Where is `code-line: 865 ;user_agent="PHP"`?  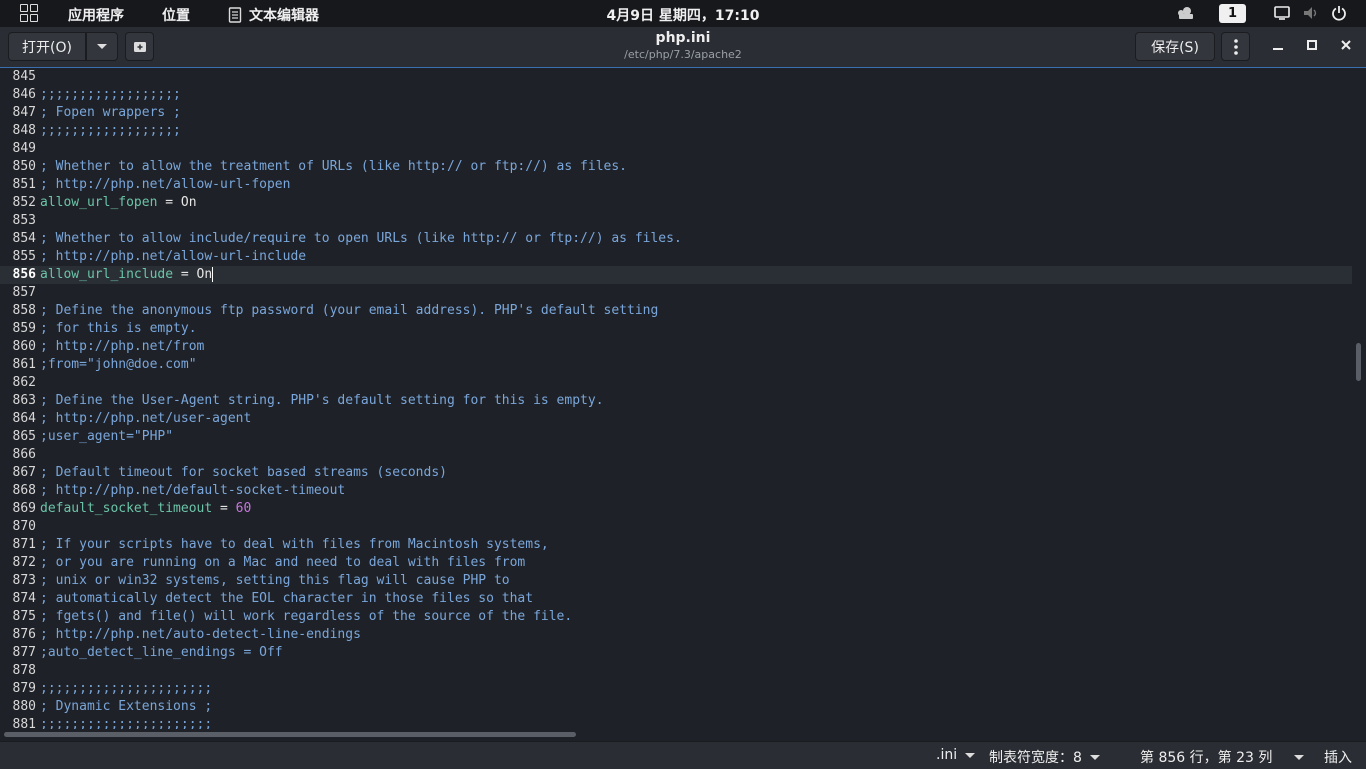
code-line: 865 ;user_agent="PHP" is located at coordinates (676, 437).